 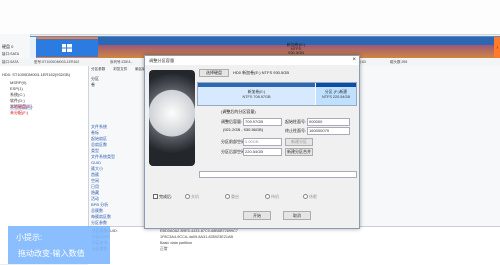 I want to click on radio-standby, so click(x=267, y=196).